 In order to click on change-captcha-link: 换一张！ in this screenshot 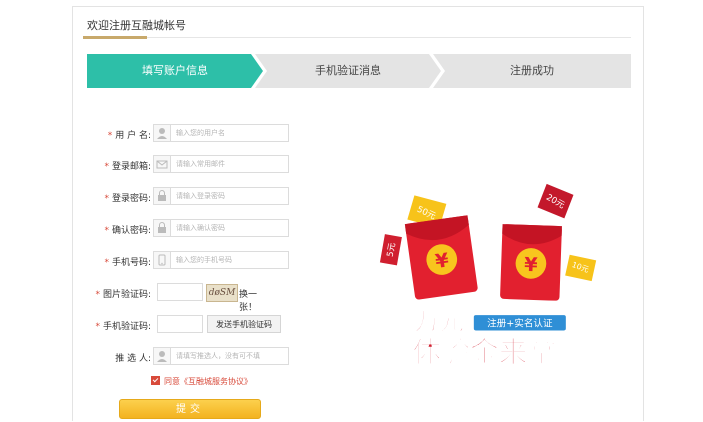, I will do `click(248, 300)`.